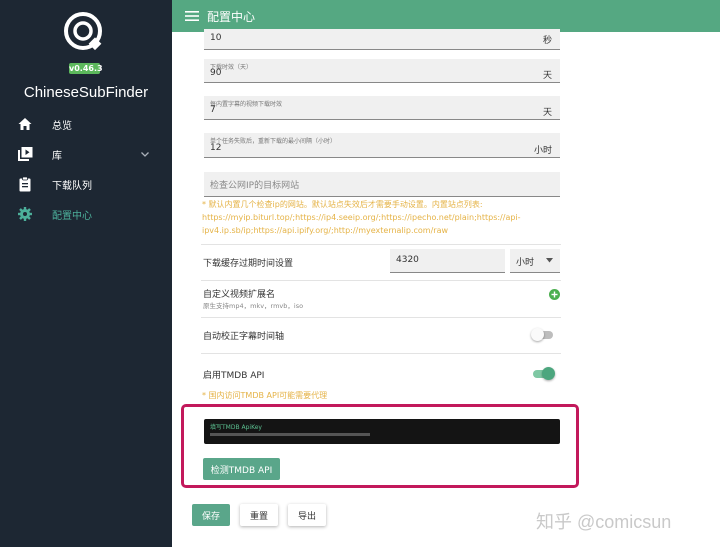 This screenshot has width=720, height=547. Describe the element at coordinates (542, 151) in the screenshot. I see `field-unit: 小时` at that location.